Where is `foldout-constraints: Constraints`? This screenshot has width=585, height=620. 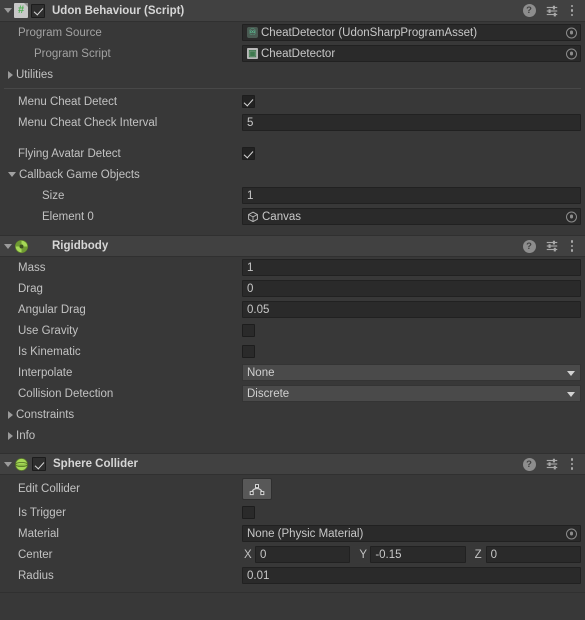
foldout-constraints: Constraints is located at coordinates (123, 415).